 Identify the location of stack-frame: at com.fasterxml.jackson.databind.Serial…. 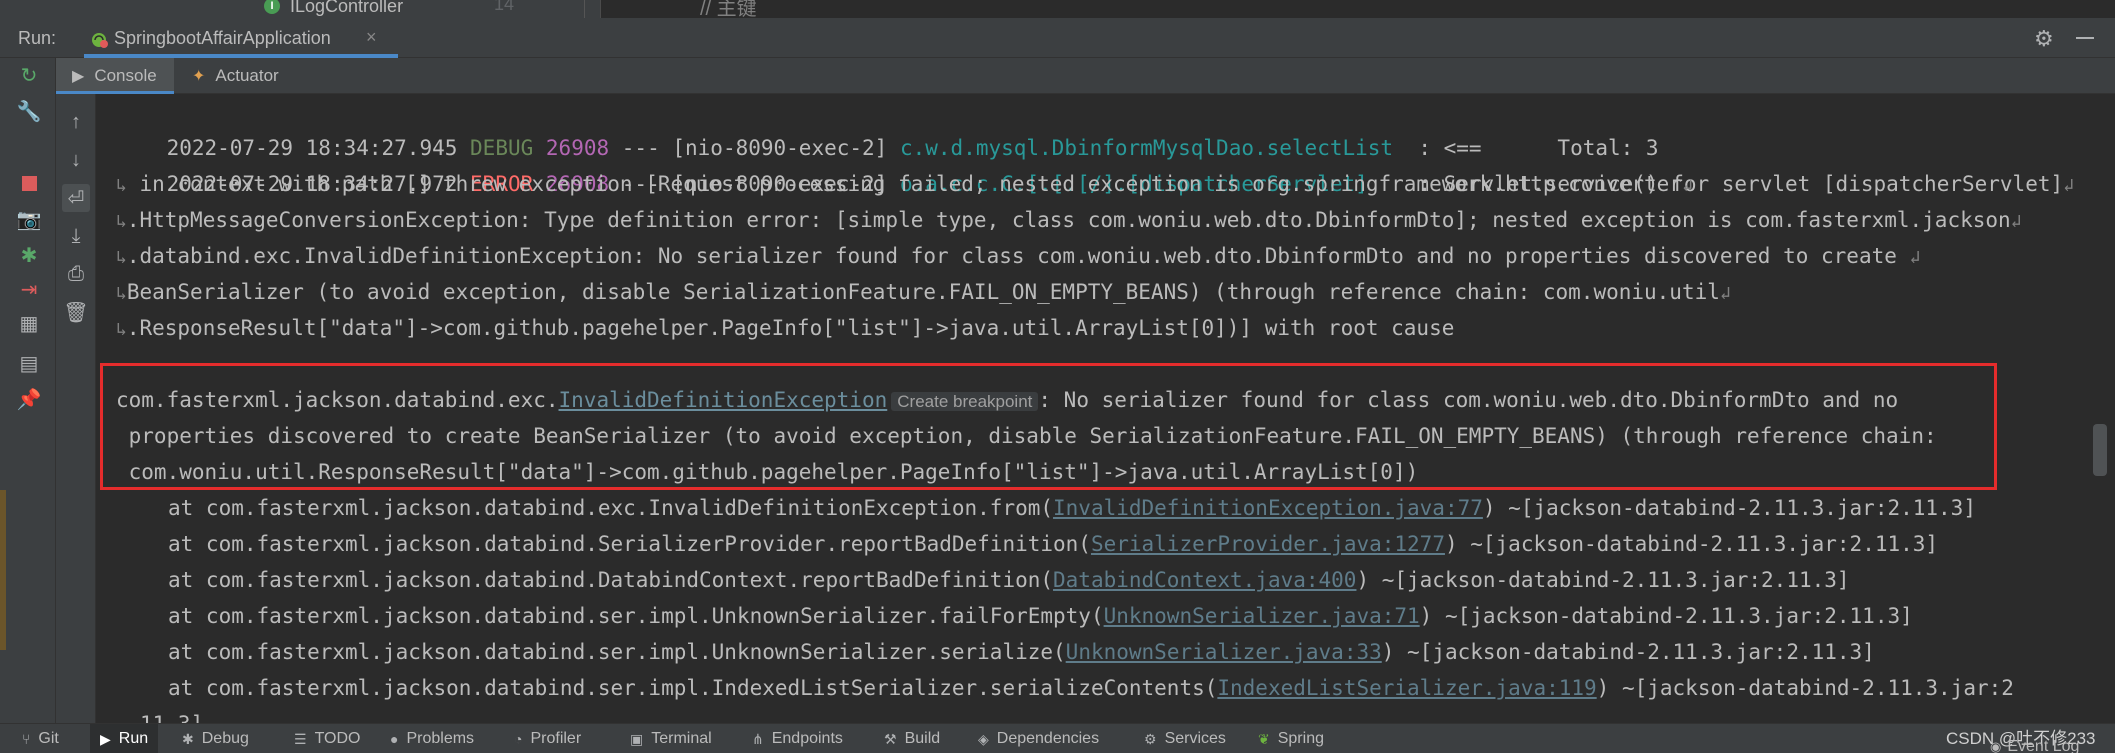
(1053, 544).